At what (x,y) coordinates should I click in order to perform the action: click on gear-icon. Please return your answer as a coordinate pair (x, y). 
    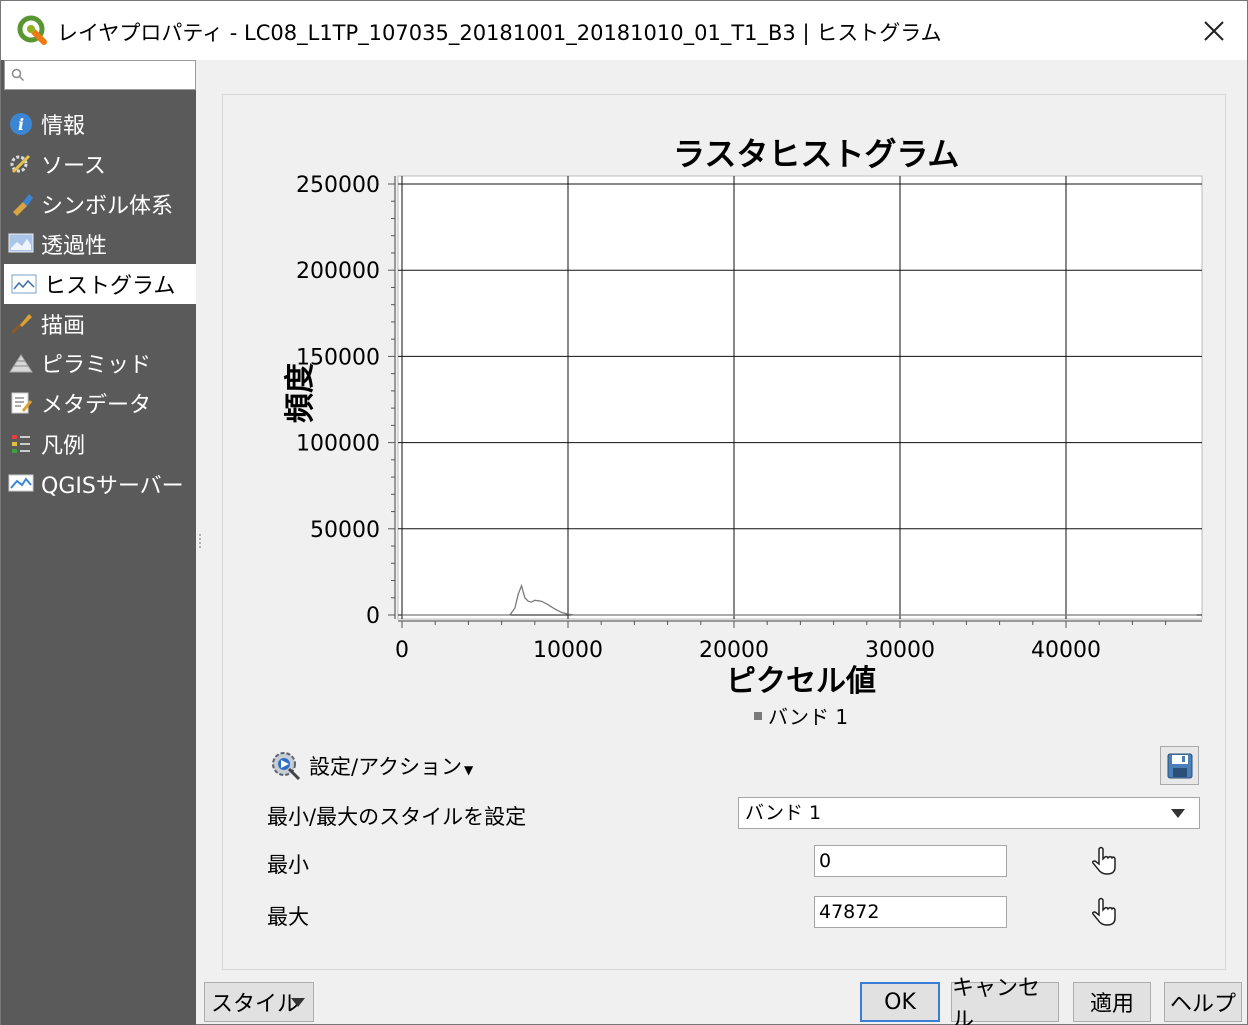
    Looking at the image, I should click on (286, 766).